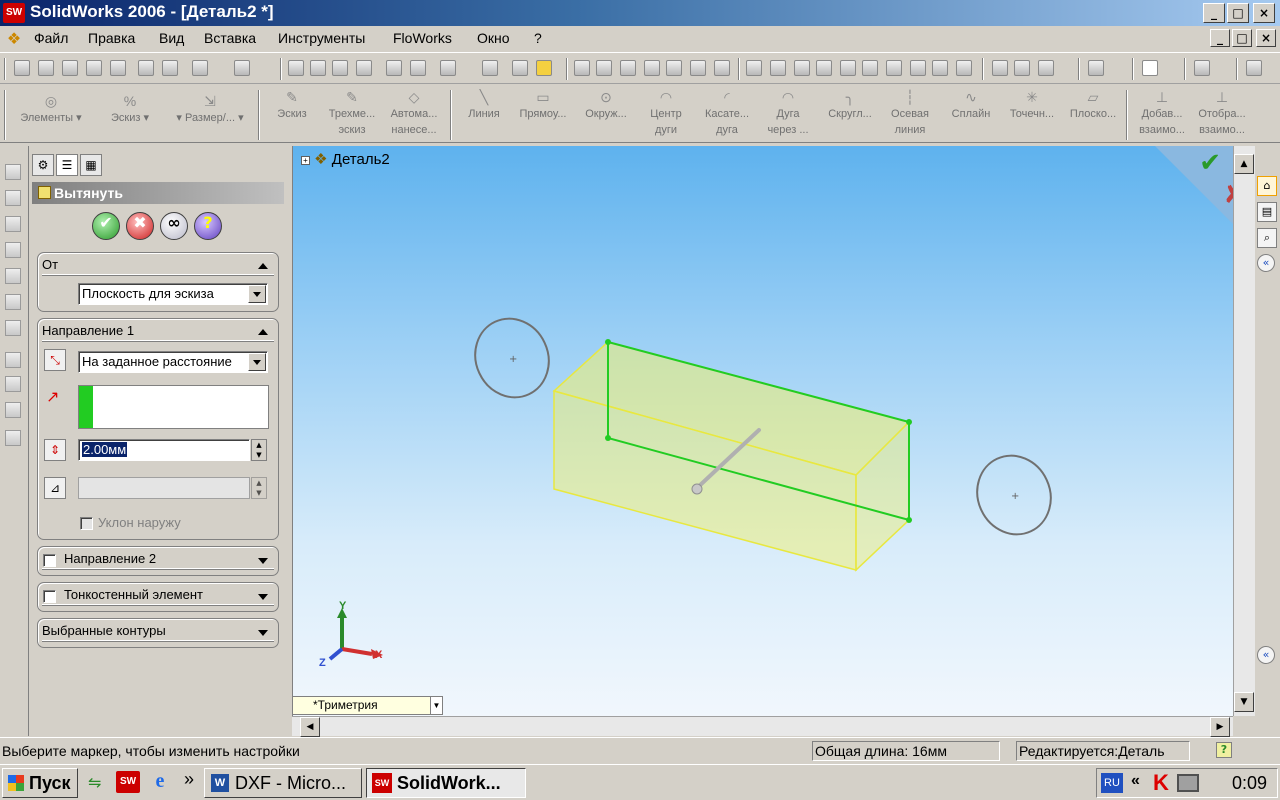 This screenshot has width=1280, height=800. I want to click on redo-icon, so click(242, 68).